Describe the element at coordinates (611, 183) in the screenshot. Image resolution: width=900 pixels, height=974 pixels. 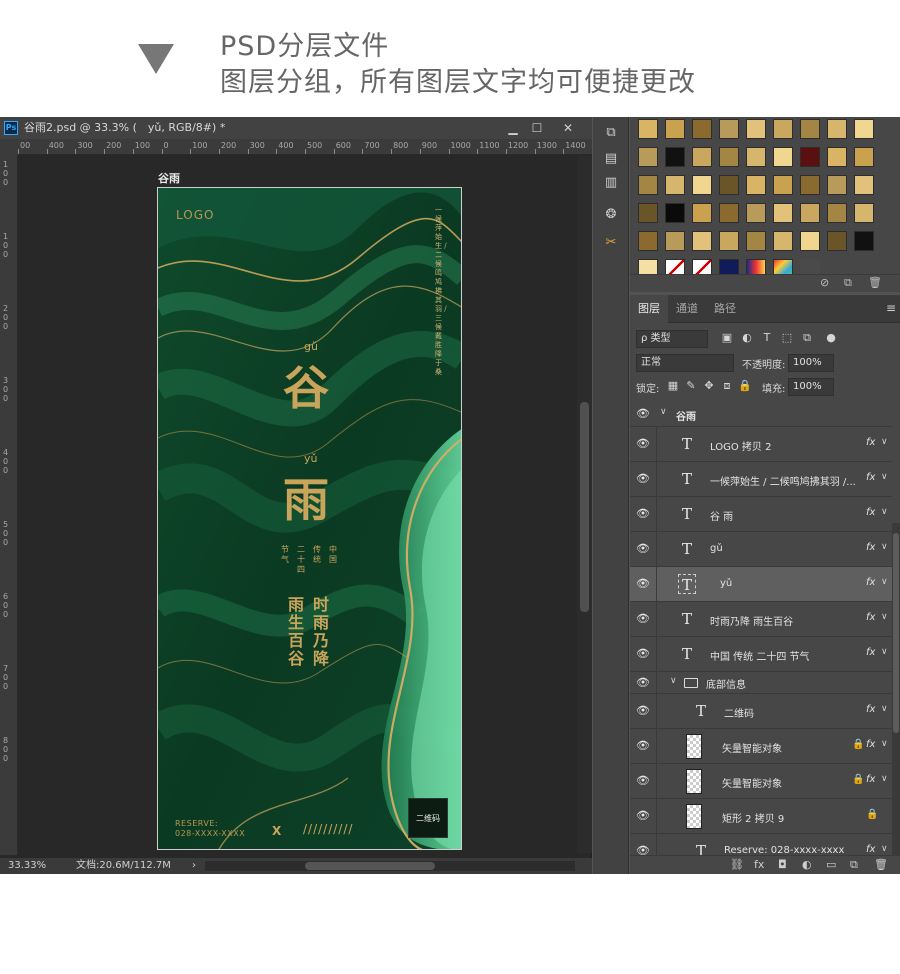
I see `libraries-panel-icon: ▥` at that location.